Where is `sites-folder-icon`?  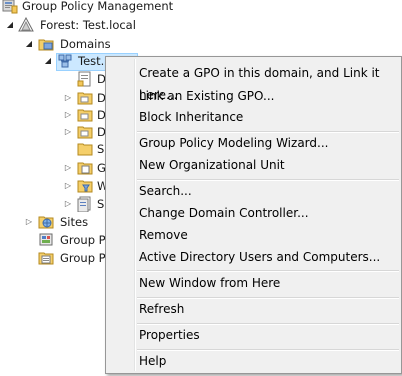 sites-folder-icon is located at coordinates (46, 222).